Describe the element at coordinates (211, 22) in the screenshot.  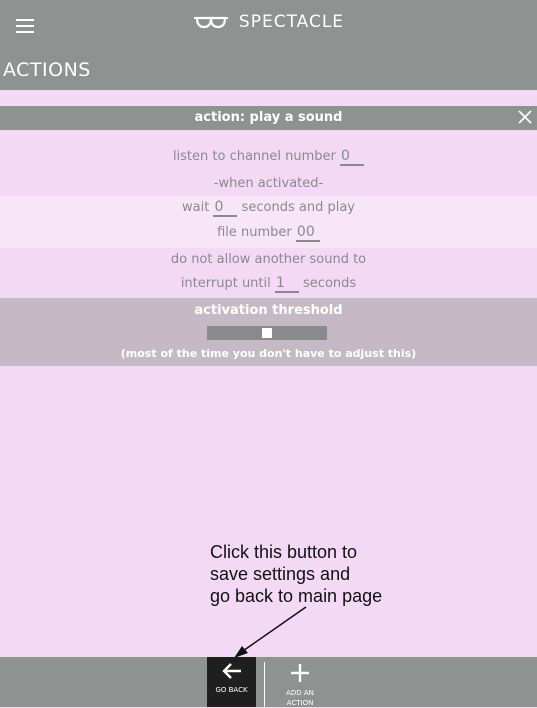
I see `spectacles-logo-icon` at that location.